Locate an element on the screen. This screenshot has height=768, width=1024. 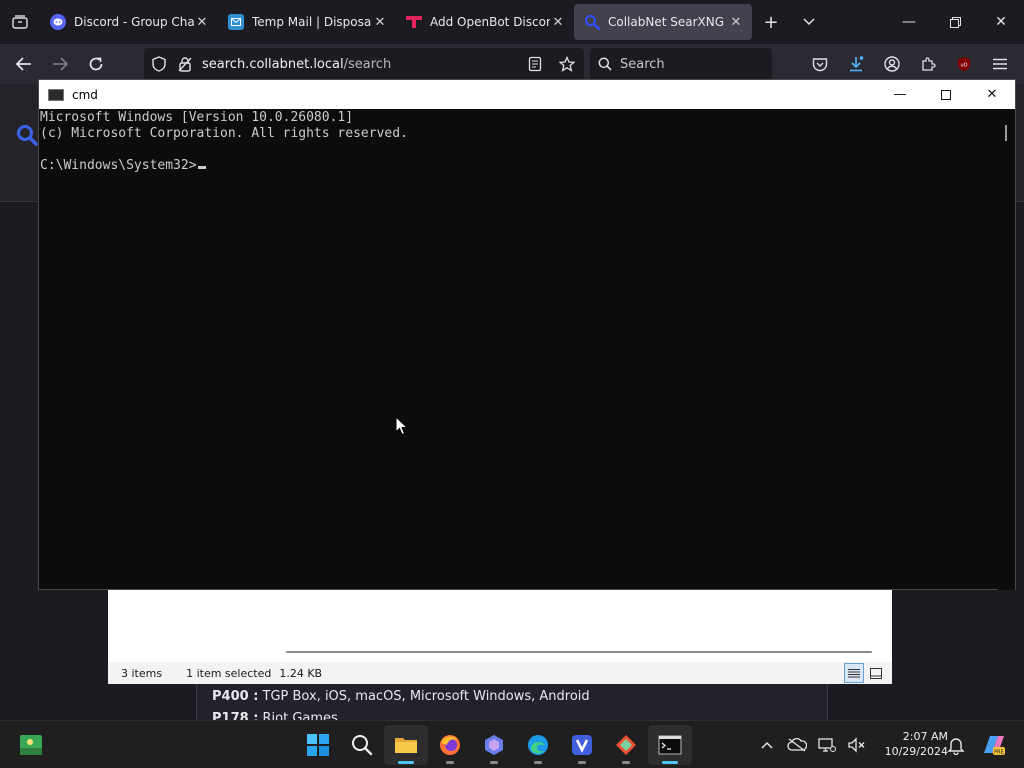
firefox-icon is located at coordinates (450, 745).